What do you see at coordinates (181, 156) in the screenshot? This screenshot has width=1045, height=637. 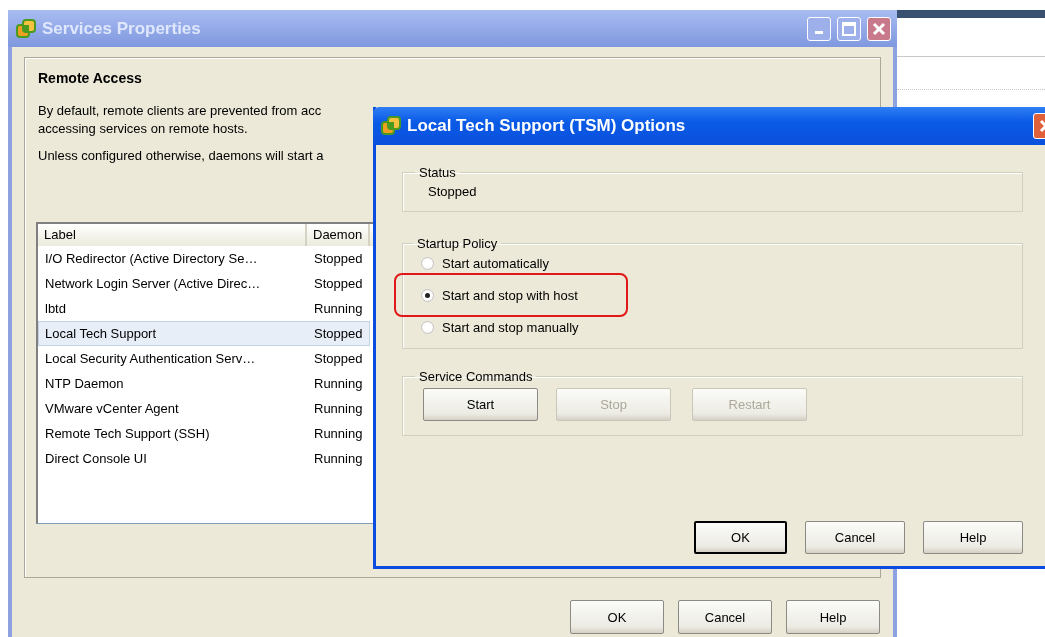 I see `description-text: Unless configured otherwise, daemons will start a` at bounding box center [181, 156].